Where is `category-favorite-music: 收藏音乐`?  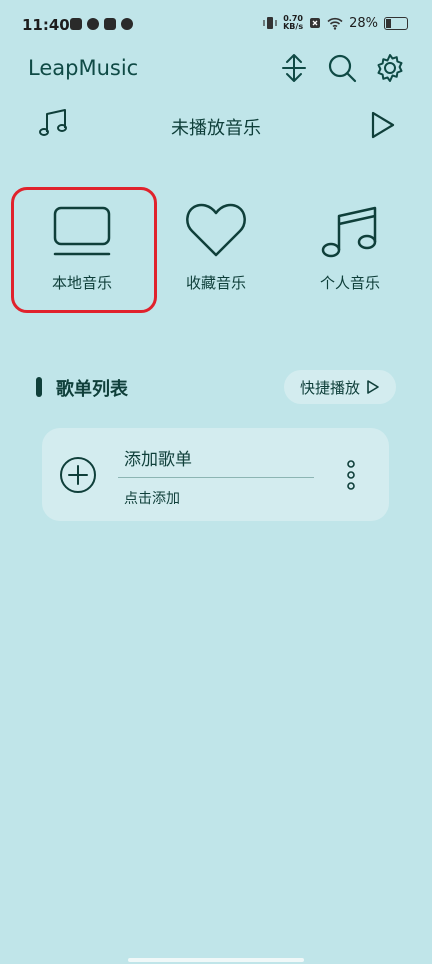 category-favorite-music: 收藏音乐 is located at coordinates (216, 250).